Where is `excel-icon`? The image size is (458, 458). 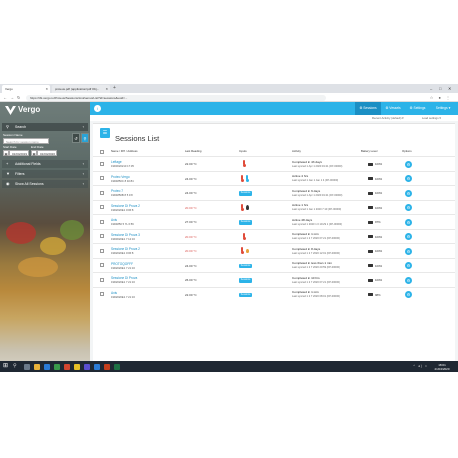
excel-icon is located at coordinates (117, 366).